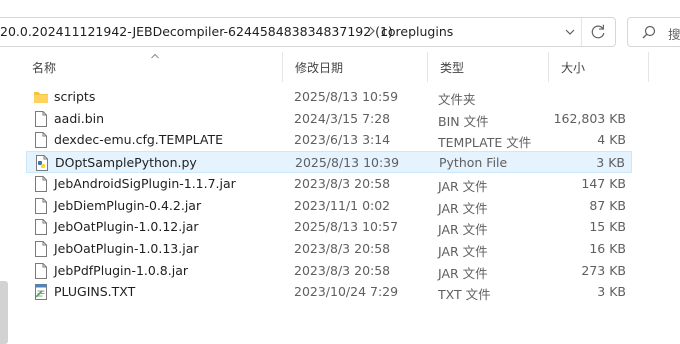 Image resolution: width=680 pixels, height=344 pixels. I want to click on column-header-name: 名称, so click(151, 67).